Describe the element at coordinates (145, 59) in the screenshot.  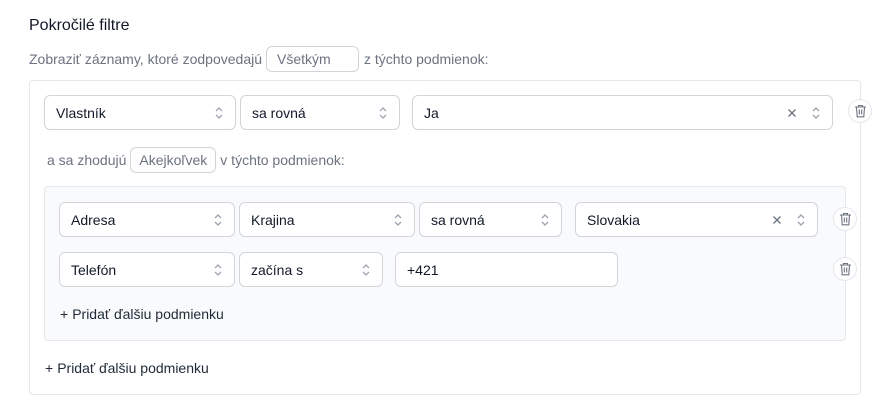
I see `match-prefix: Zobraziť záznamy, ktoré zodpovedajú` at that location.